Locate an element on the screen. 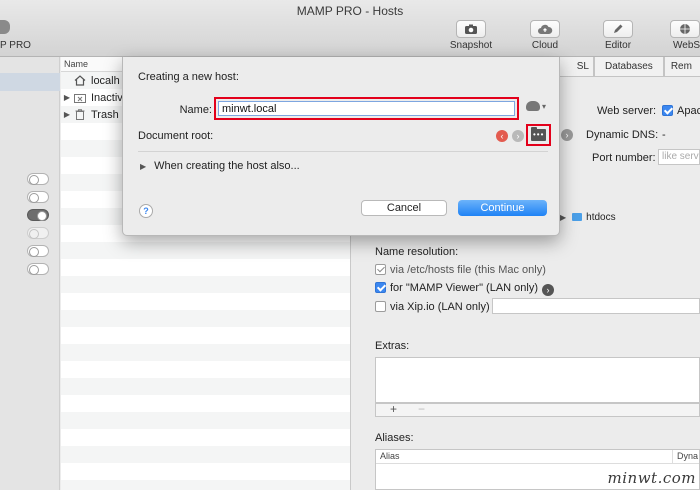  remove-button: − is located at coordinates (421, 409).